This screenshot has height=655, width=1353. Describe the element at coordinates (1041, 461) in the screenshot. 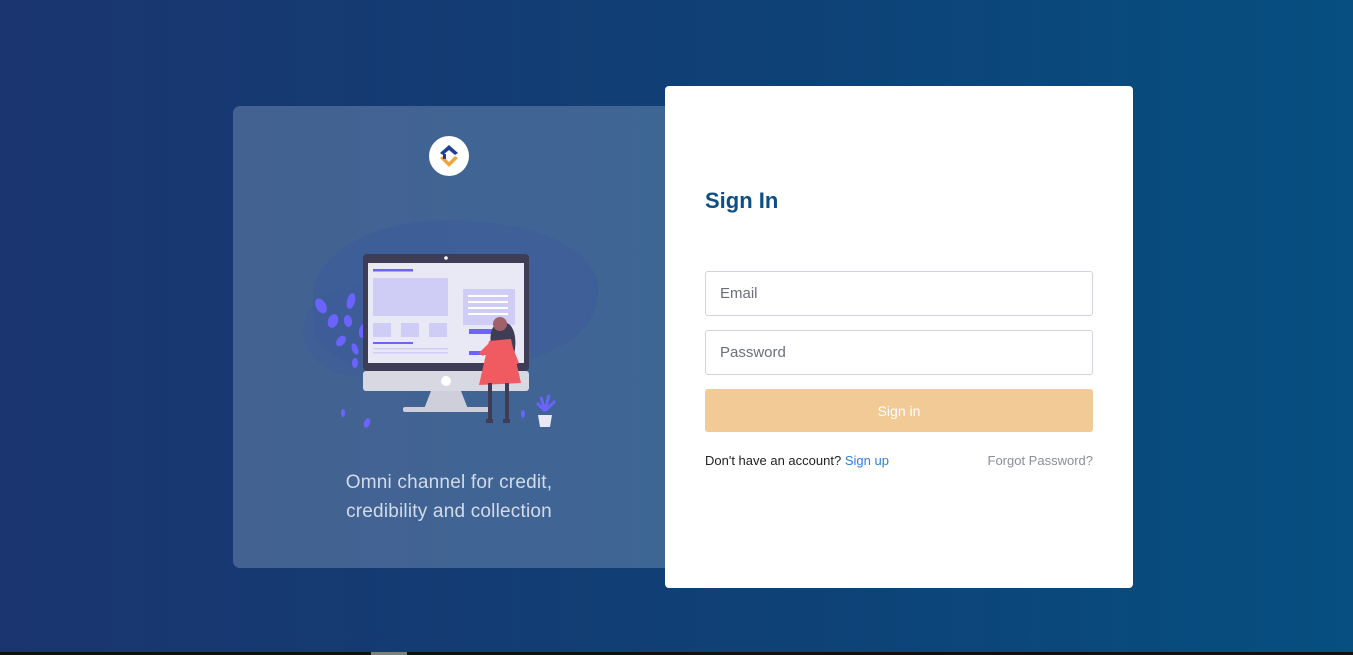

I see `forgot-password-link: Forgot Password?` at that location.